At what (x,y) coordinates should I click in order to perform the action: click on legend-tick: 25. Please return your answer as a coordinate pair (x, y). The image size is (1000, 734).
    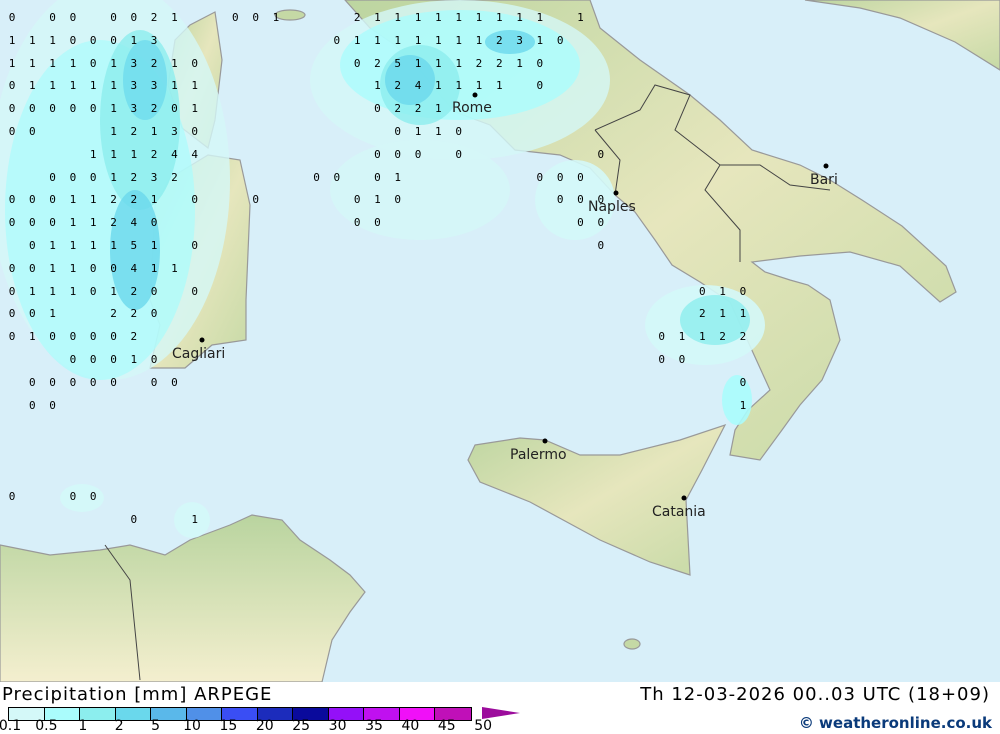
    Looking at the image, I should click on (301, 726).